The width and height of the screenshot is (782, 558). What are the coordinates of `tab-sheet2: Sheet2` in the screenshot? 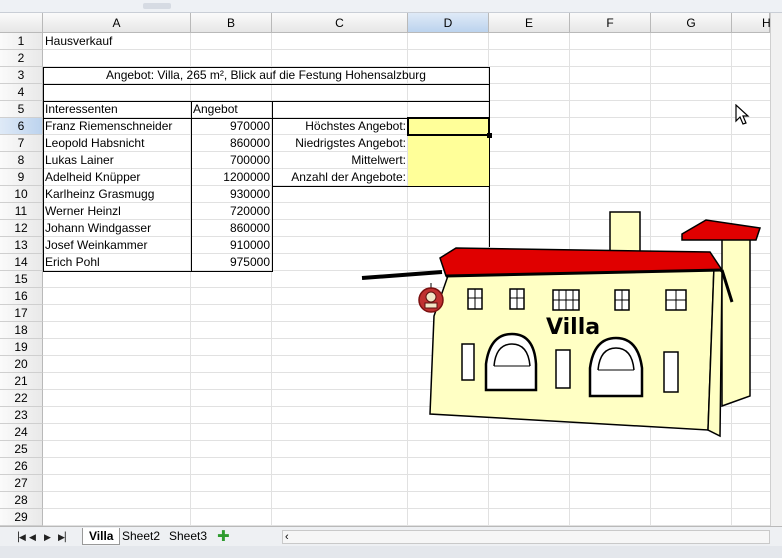 It's located at (141, 536).